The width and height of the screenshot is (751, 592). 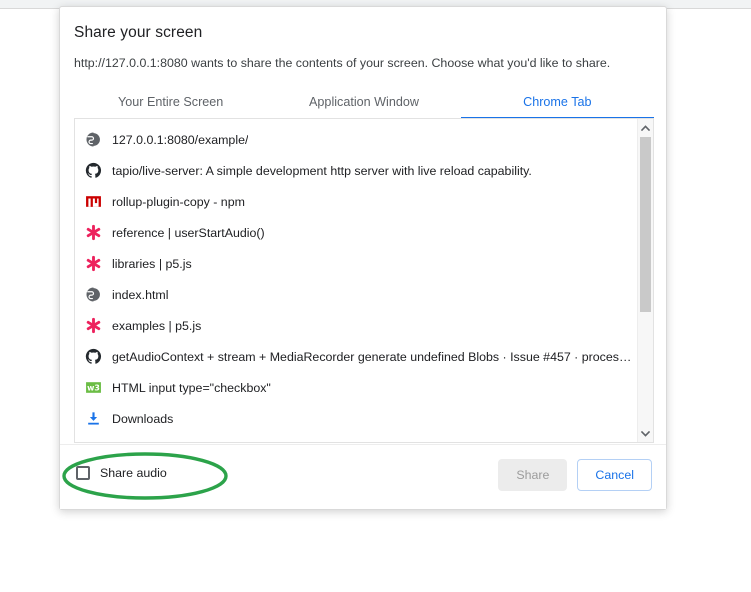 I want to click on list-item-label: HTML input type="checkbox", so click(x=191, y=387).